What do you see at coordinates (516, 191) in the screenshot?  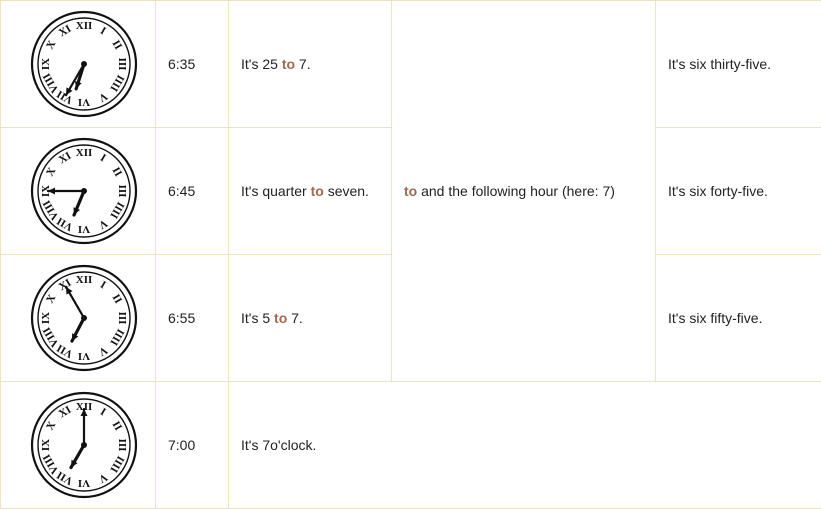 I see `rule-text: and the following hour (here: 7)` at bounding box center [516, 191].